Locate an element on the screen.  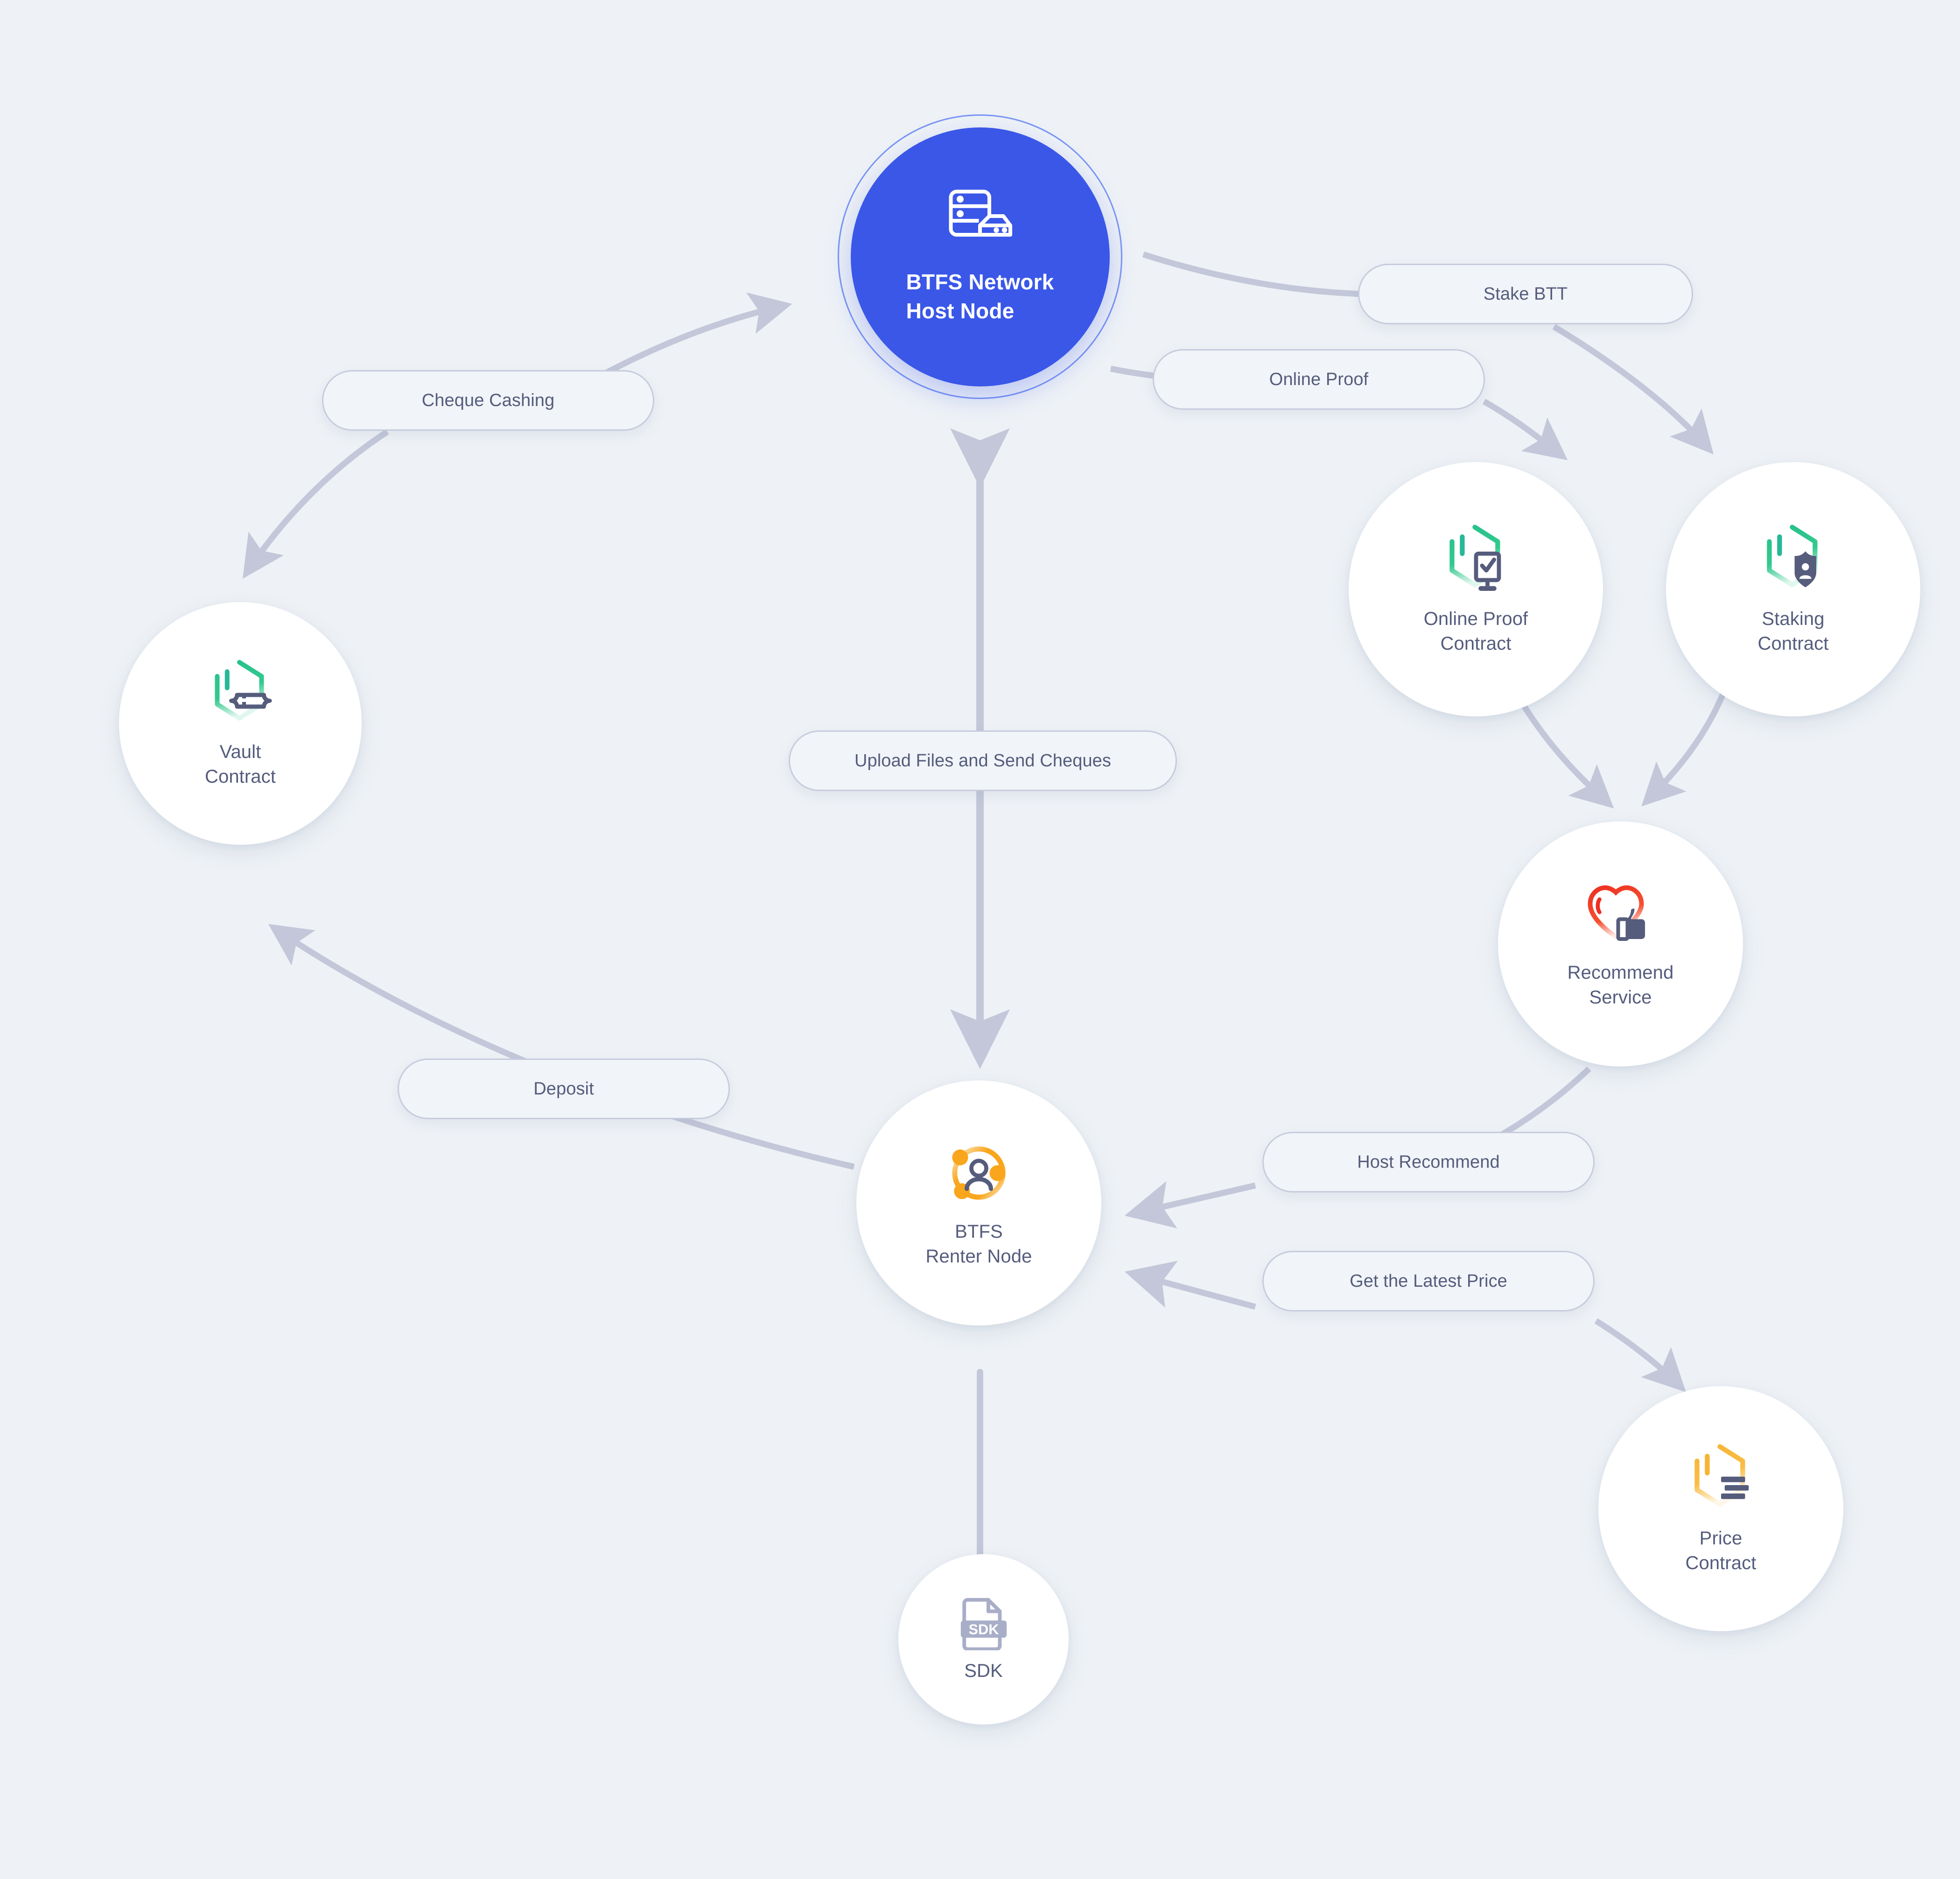
edge-deposit-to-vault is located at coordinates (561, 1047).